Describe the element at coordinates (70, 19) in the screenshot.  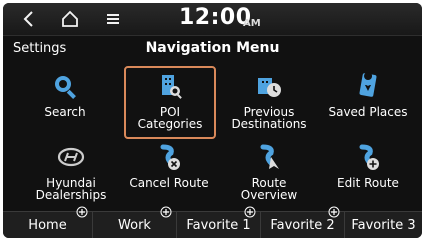
I see `home-icon` at that location.